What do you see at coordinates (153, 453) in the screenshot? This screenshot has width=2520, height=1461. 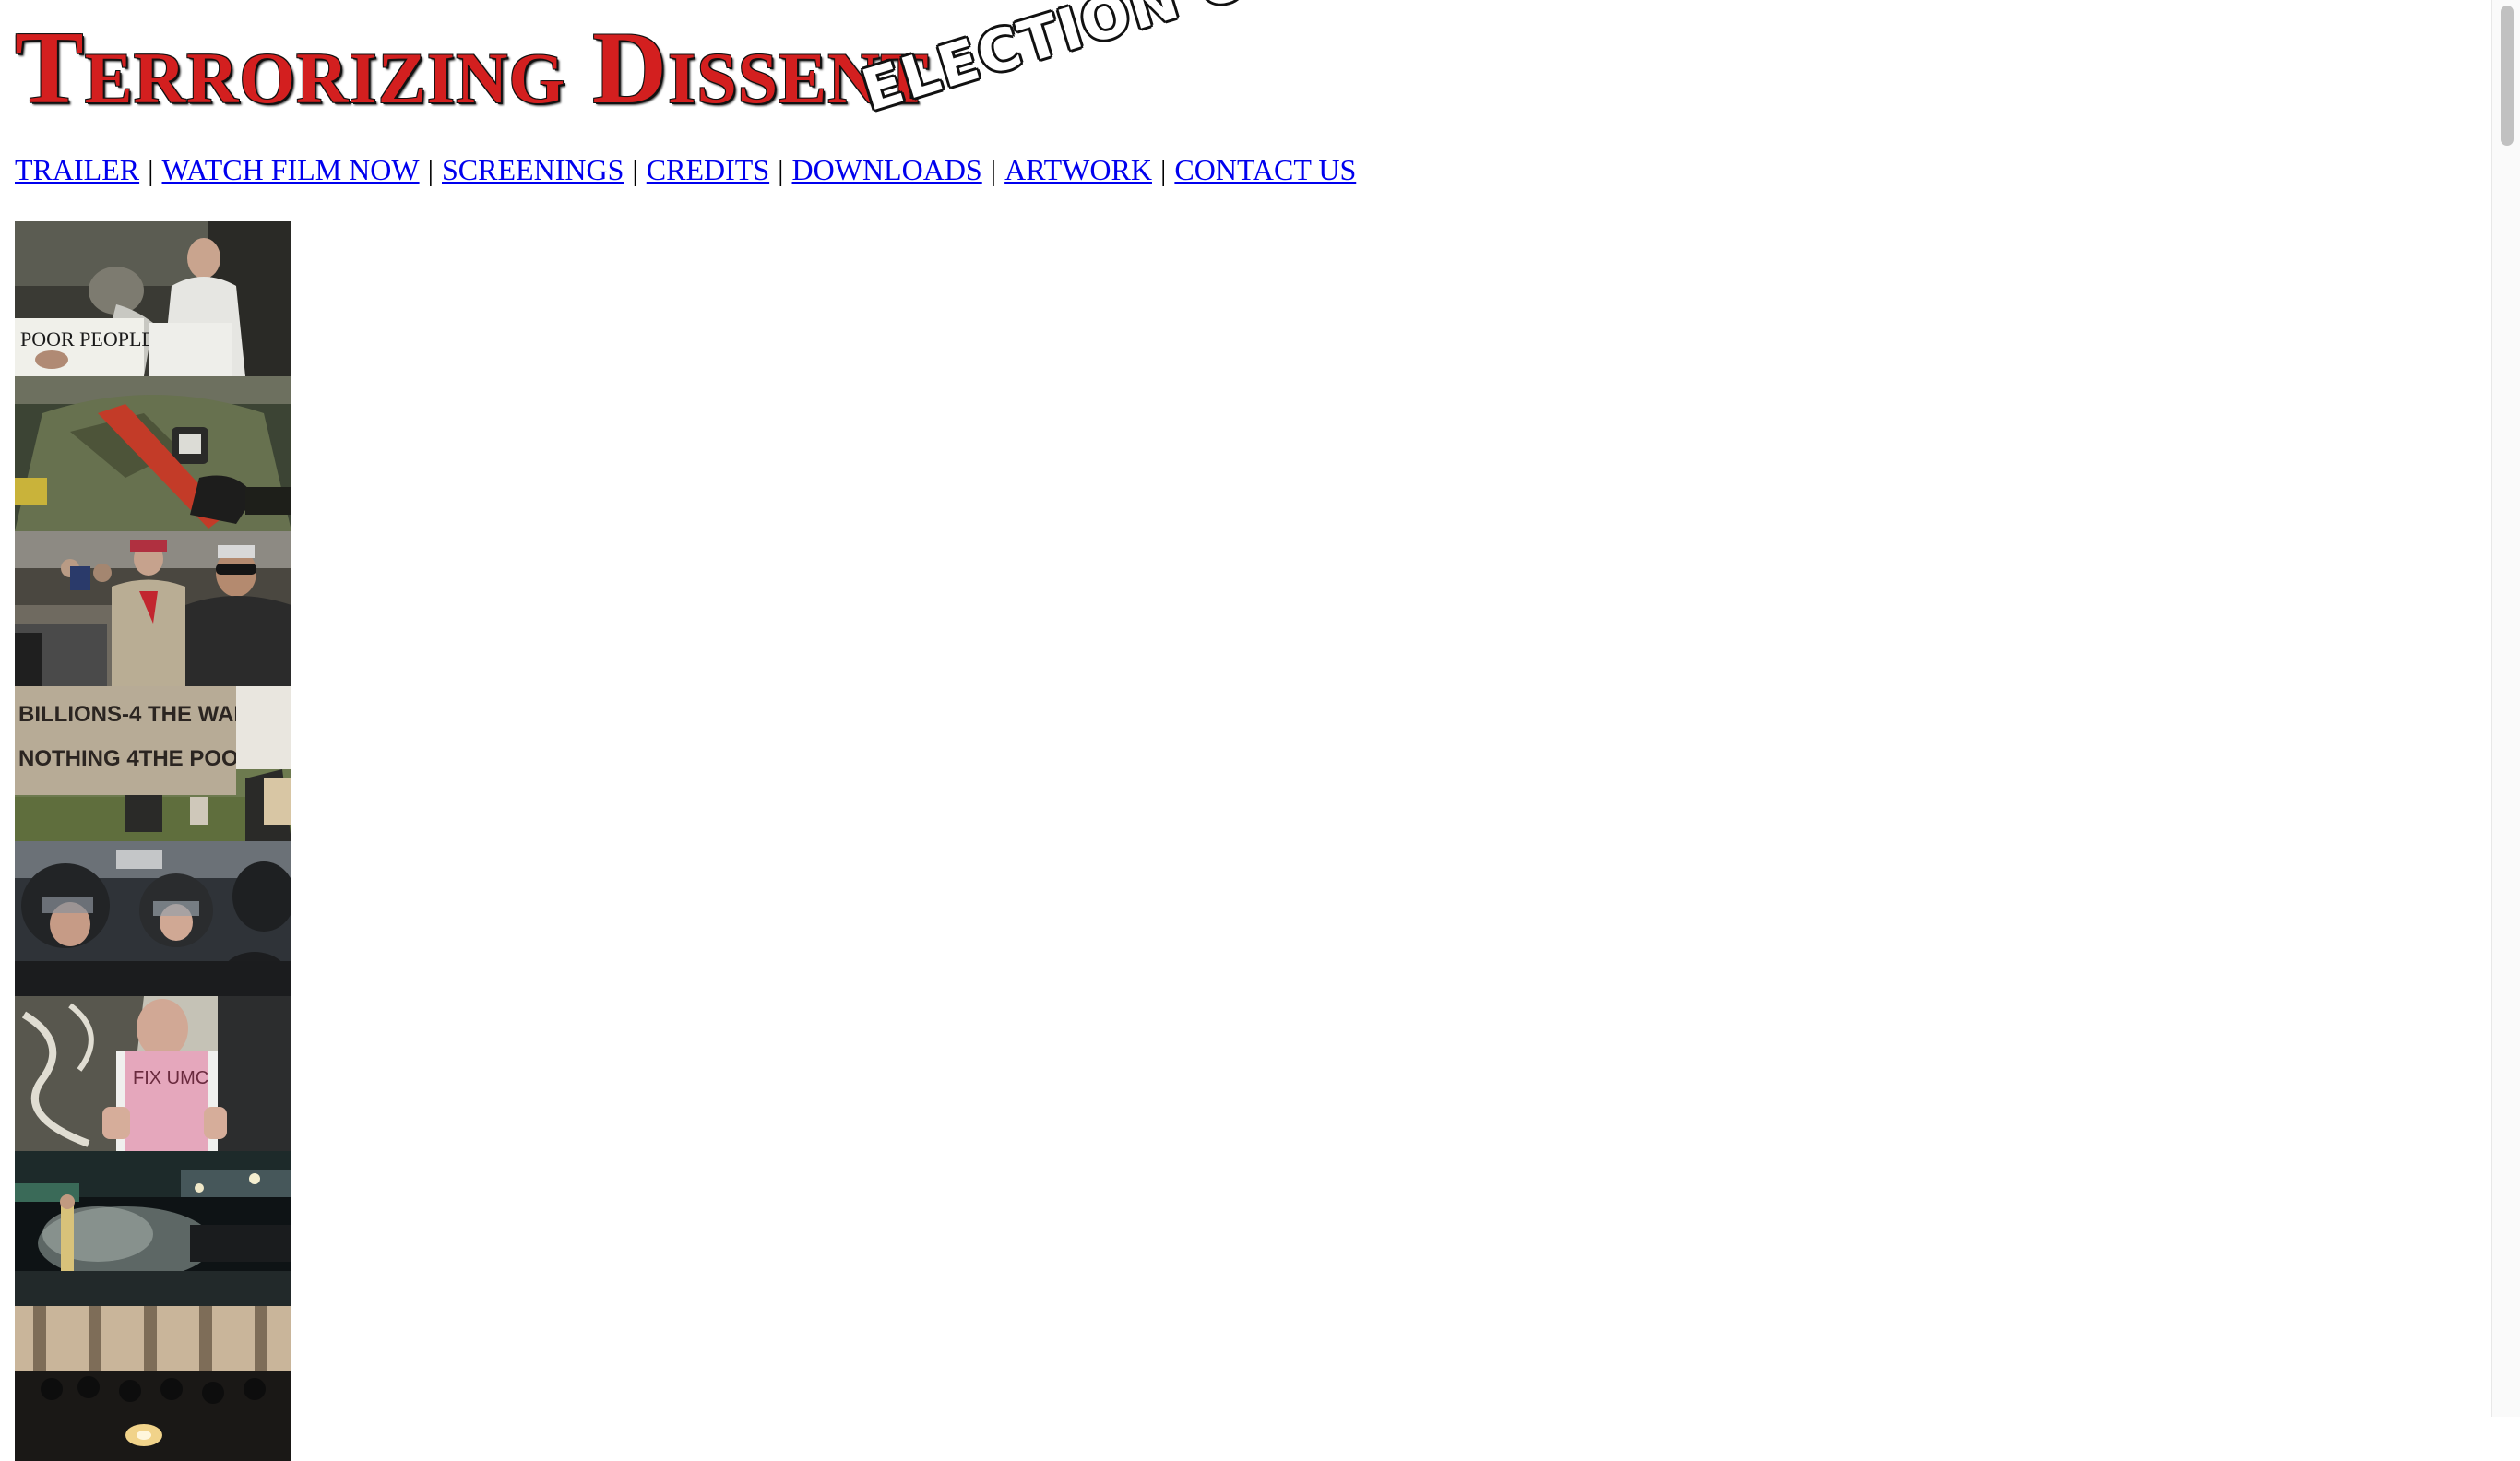 I see `riot-police-baton-photo` at bounding box center [153, 453].